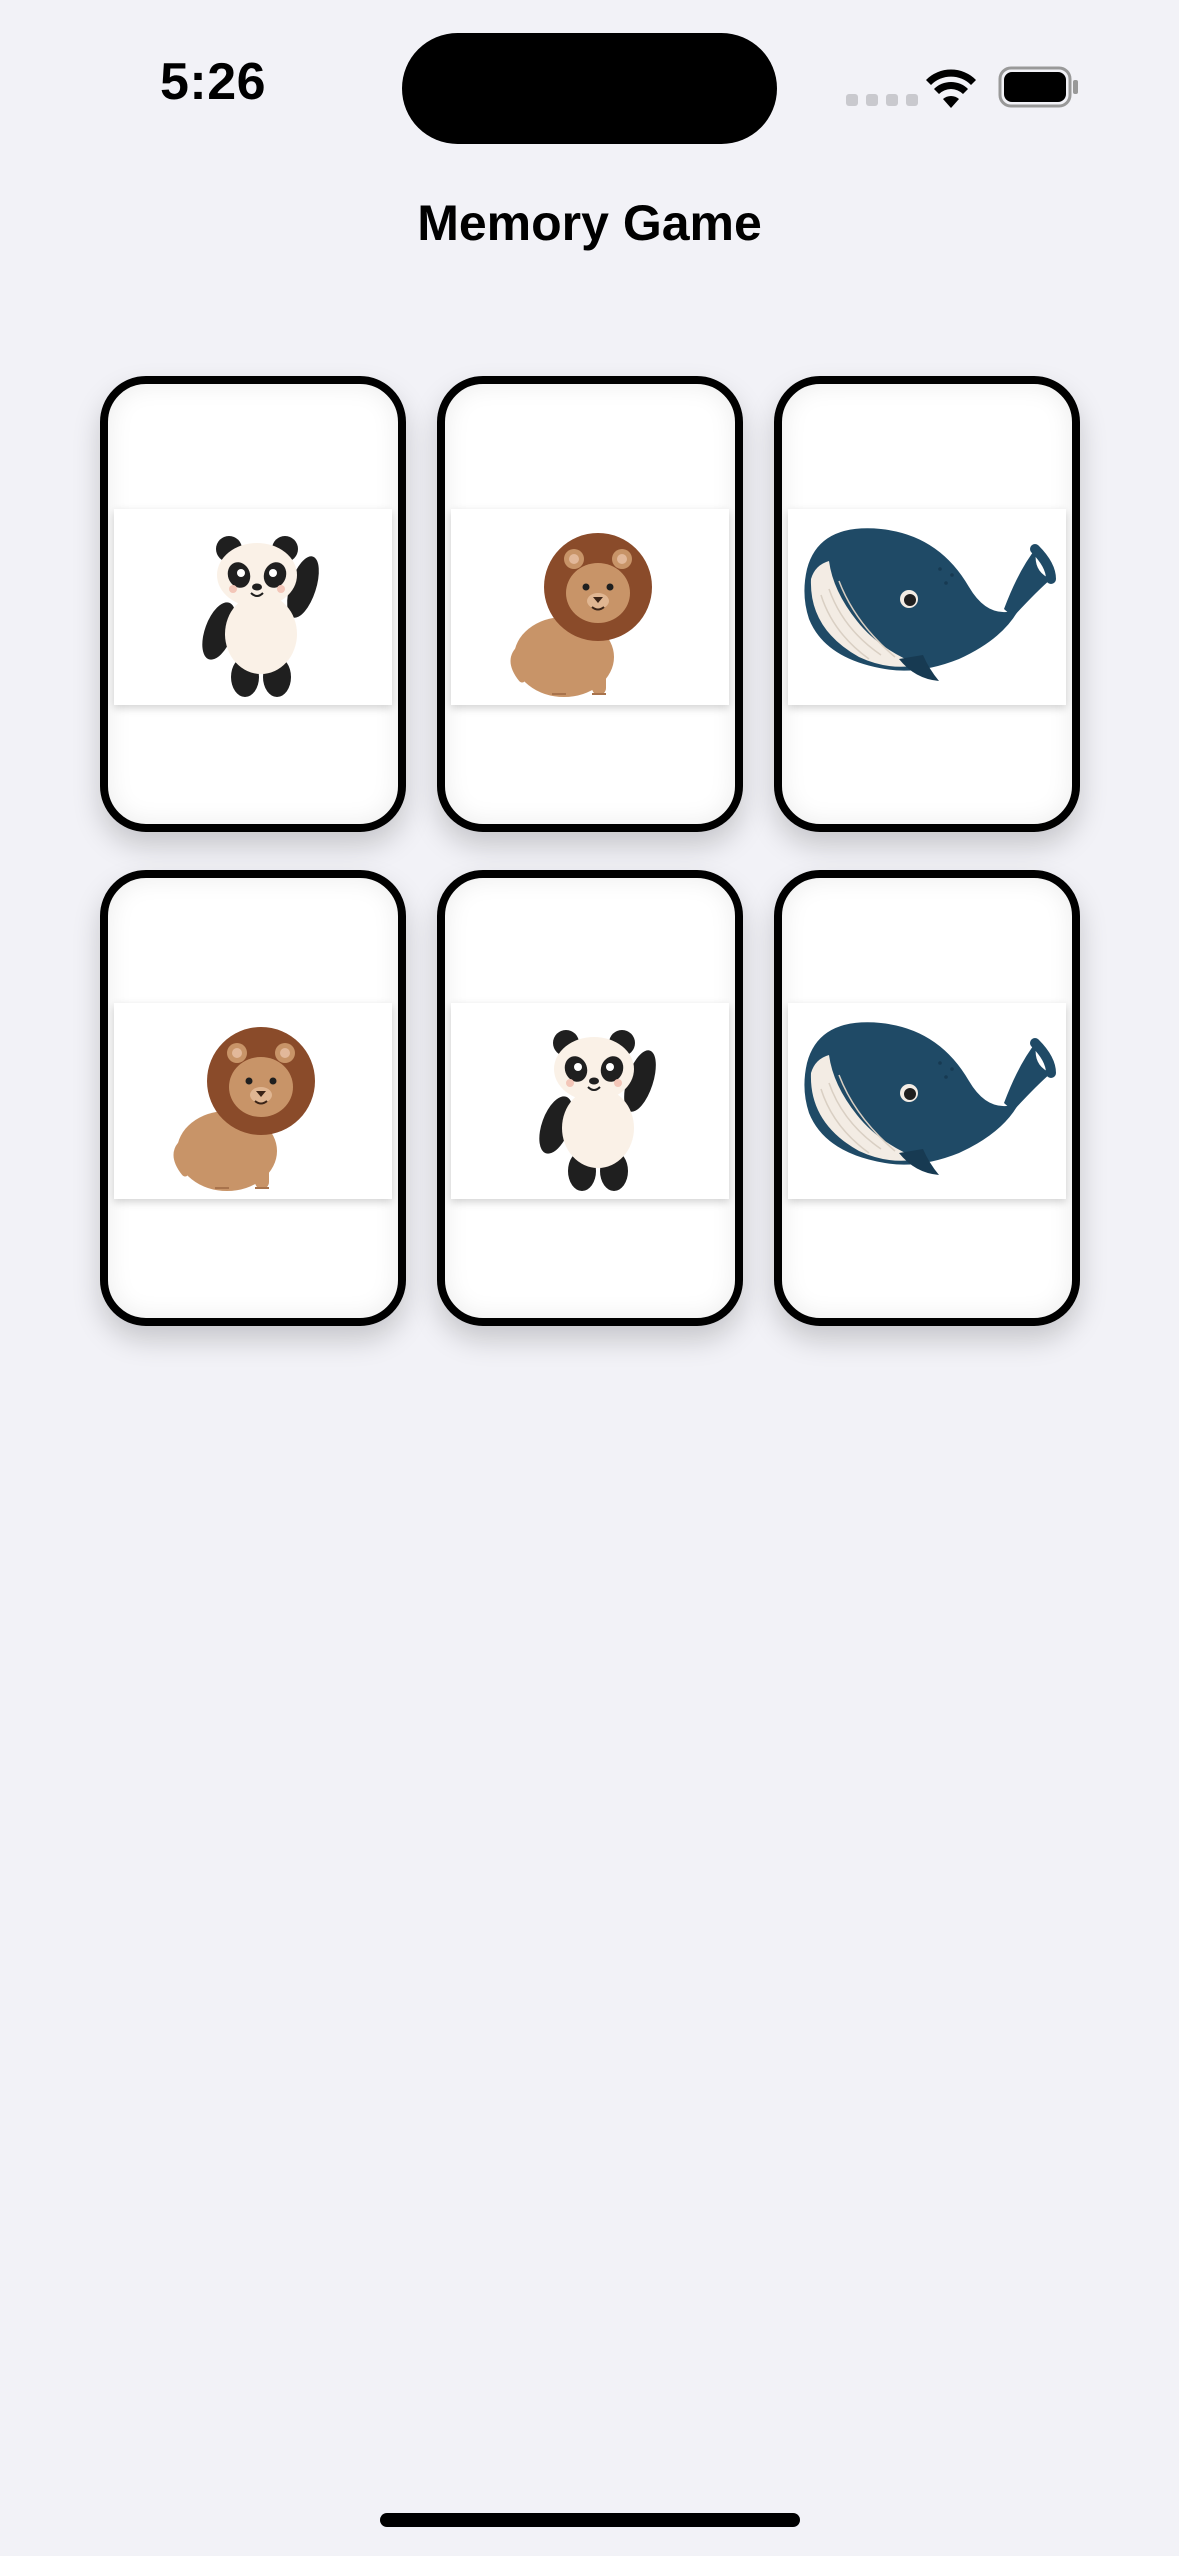 Image resolution: width=1179 pixels, height=2556 pixels. What do you see at coordinates (589, 88) in the screenshot?
I see `dynamic-island` at bounding box center [589, 88].